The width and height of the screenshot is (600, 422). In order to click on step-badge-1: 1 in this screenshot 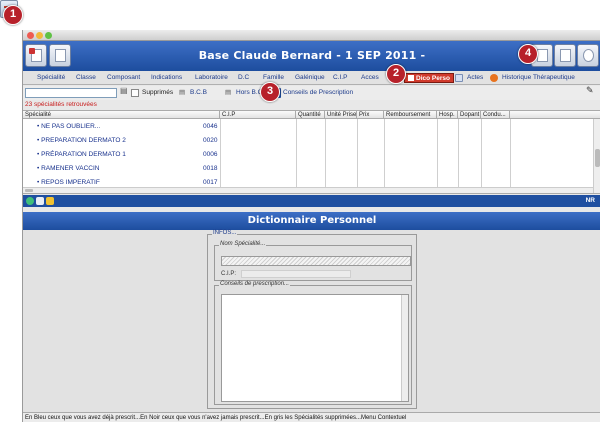, I will do `click(13, 15)`.